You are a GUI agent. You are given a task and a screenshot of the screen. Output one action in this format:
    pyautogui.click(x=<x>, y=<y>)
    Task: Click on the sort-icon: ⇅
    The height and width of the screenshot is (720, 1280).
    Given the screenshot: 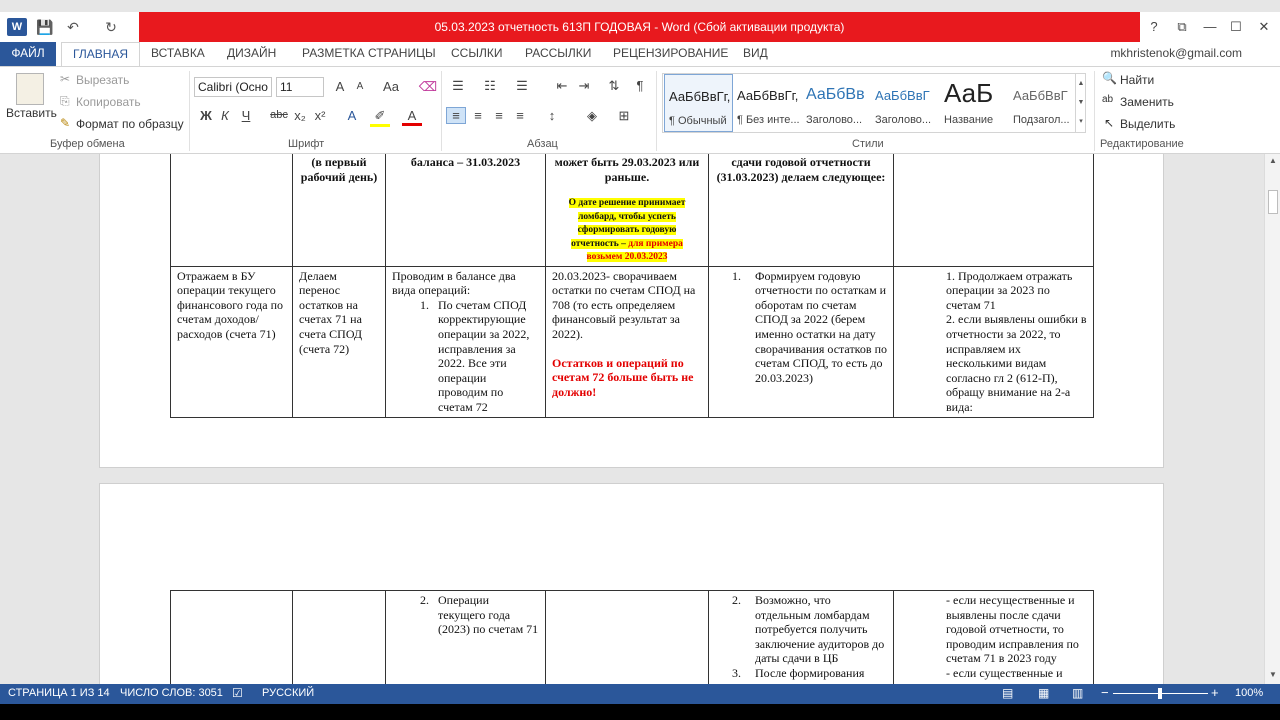 What is the action you would take?
    pyautogui.click(x=614, y=86)
    